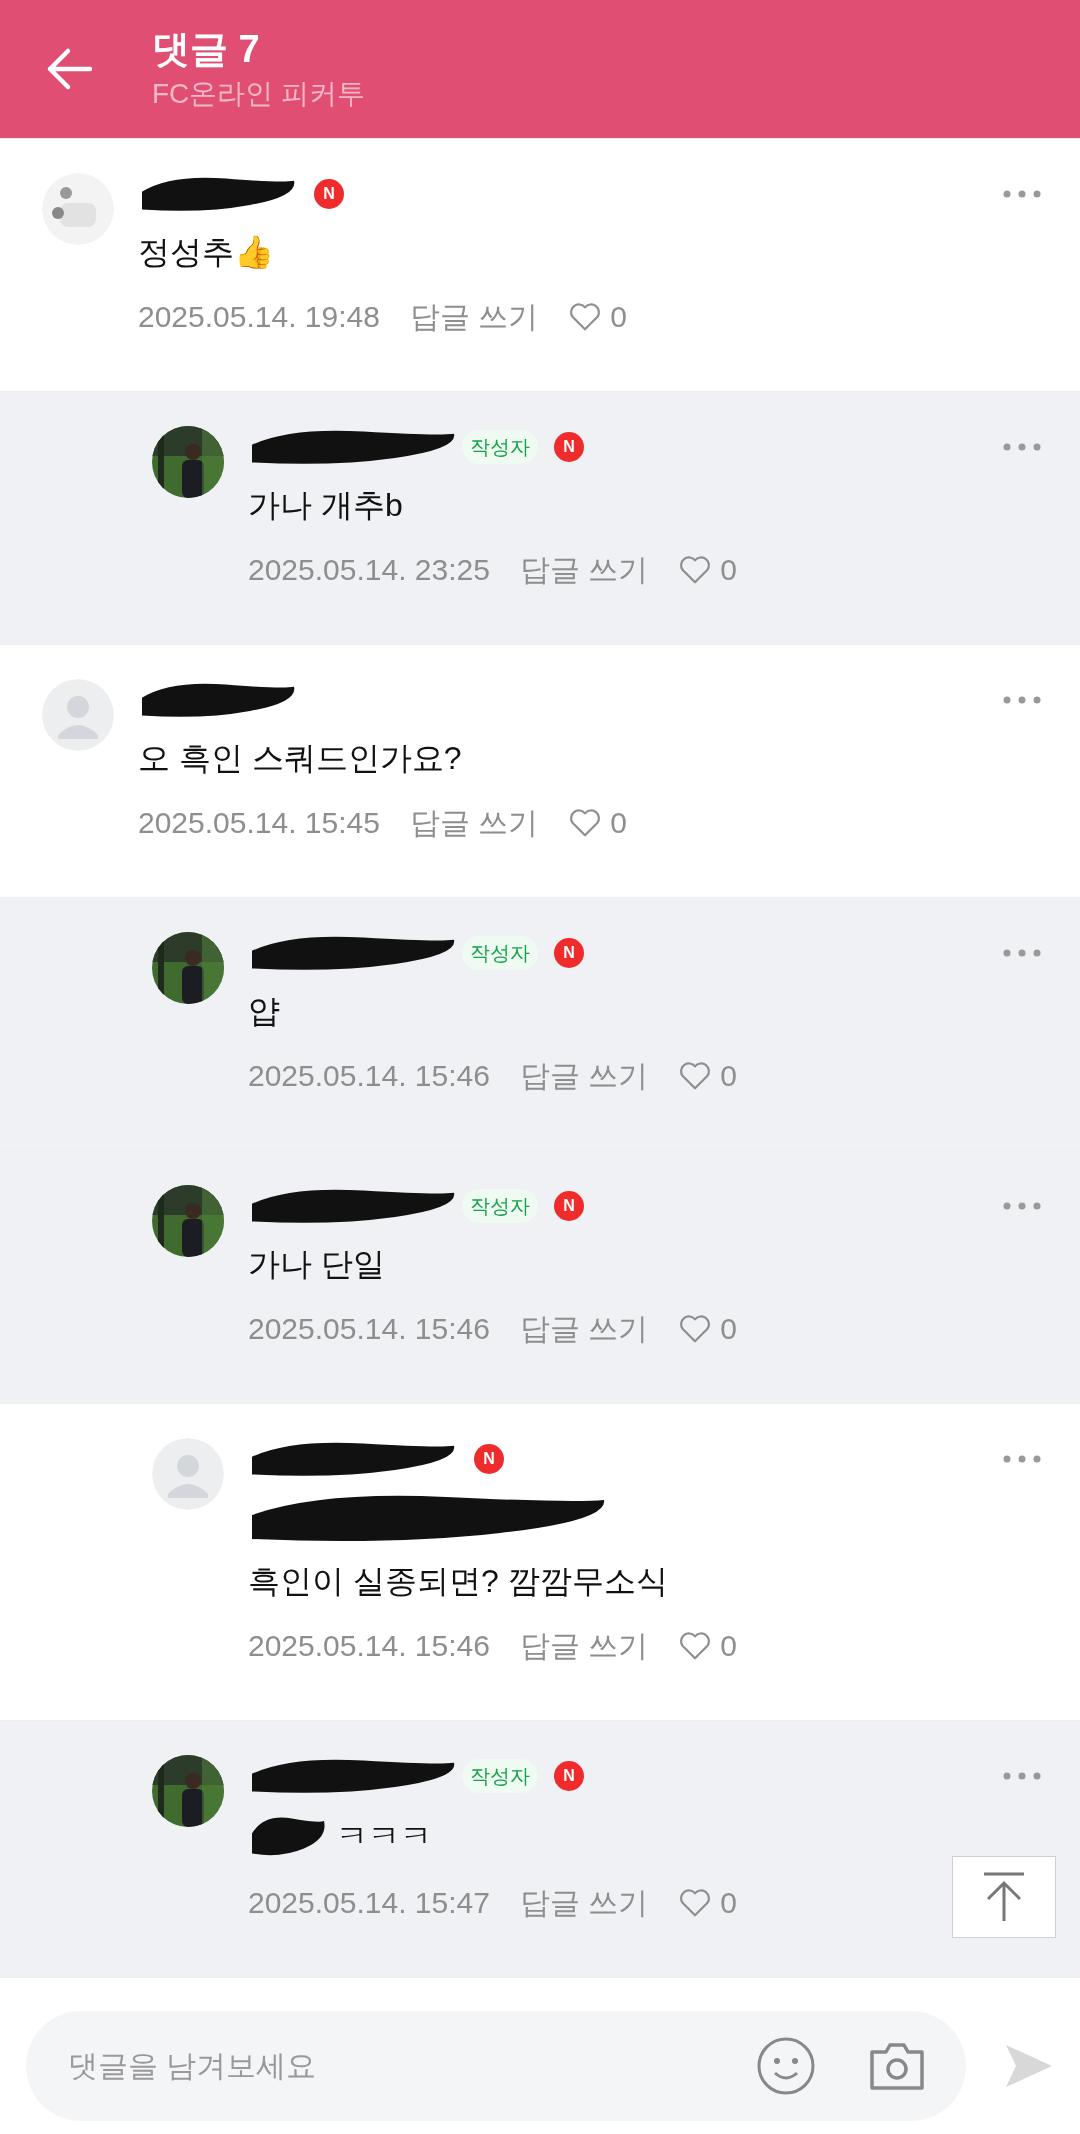  I want to click on comment-text: 얍, so click(264, 1011).